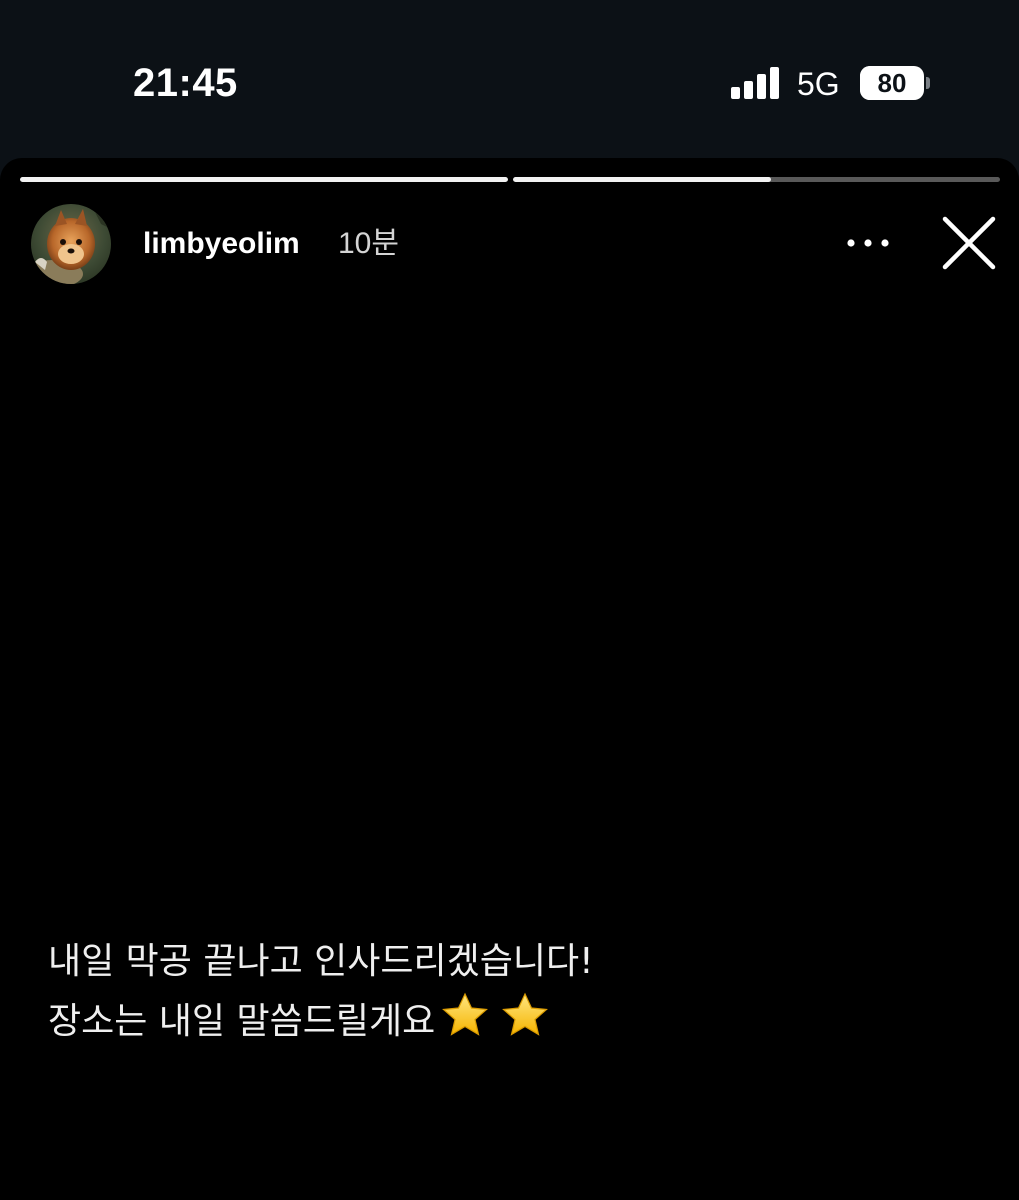 Image resolution: width=1019 pixels, height=1200 pixels. I want to click on network-type: 5G, so click(818, 84).